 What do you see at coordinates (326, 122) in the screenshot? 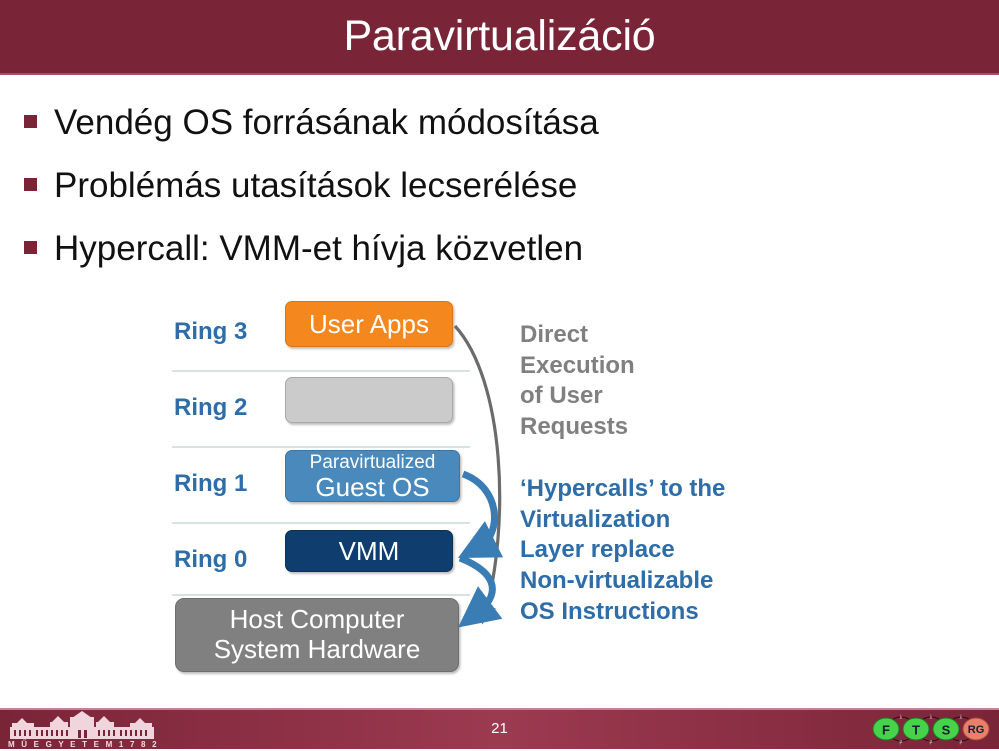
I see `bullet-text: Vendég OS forrásának módosítása` at bounding box center [326, 122].